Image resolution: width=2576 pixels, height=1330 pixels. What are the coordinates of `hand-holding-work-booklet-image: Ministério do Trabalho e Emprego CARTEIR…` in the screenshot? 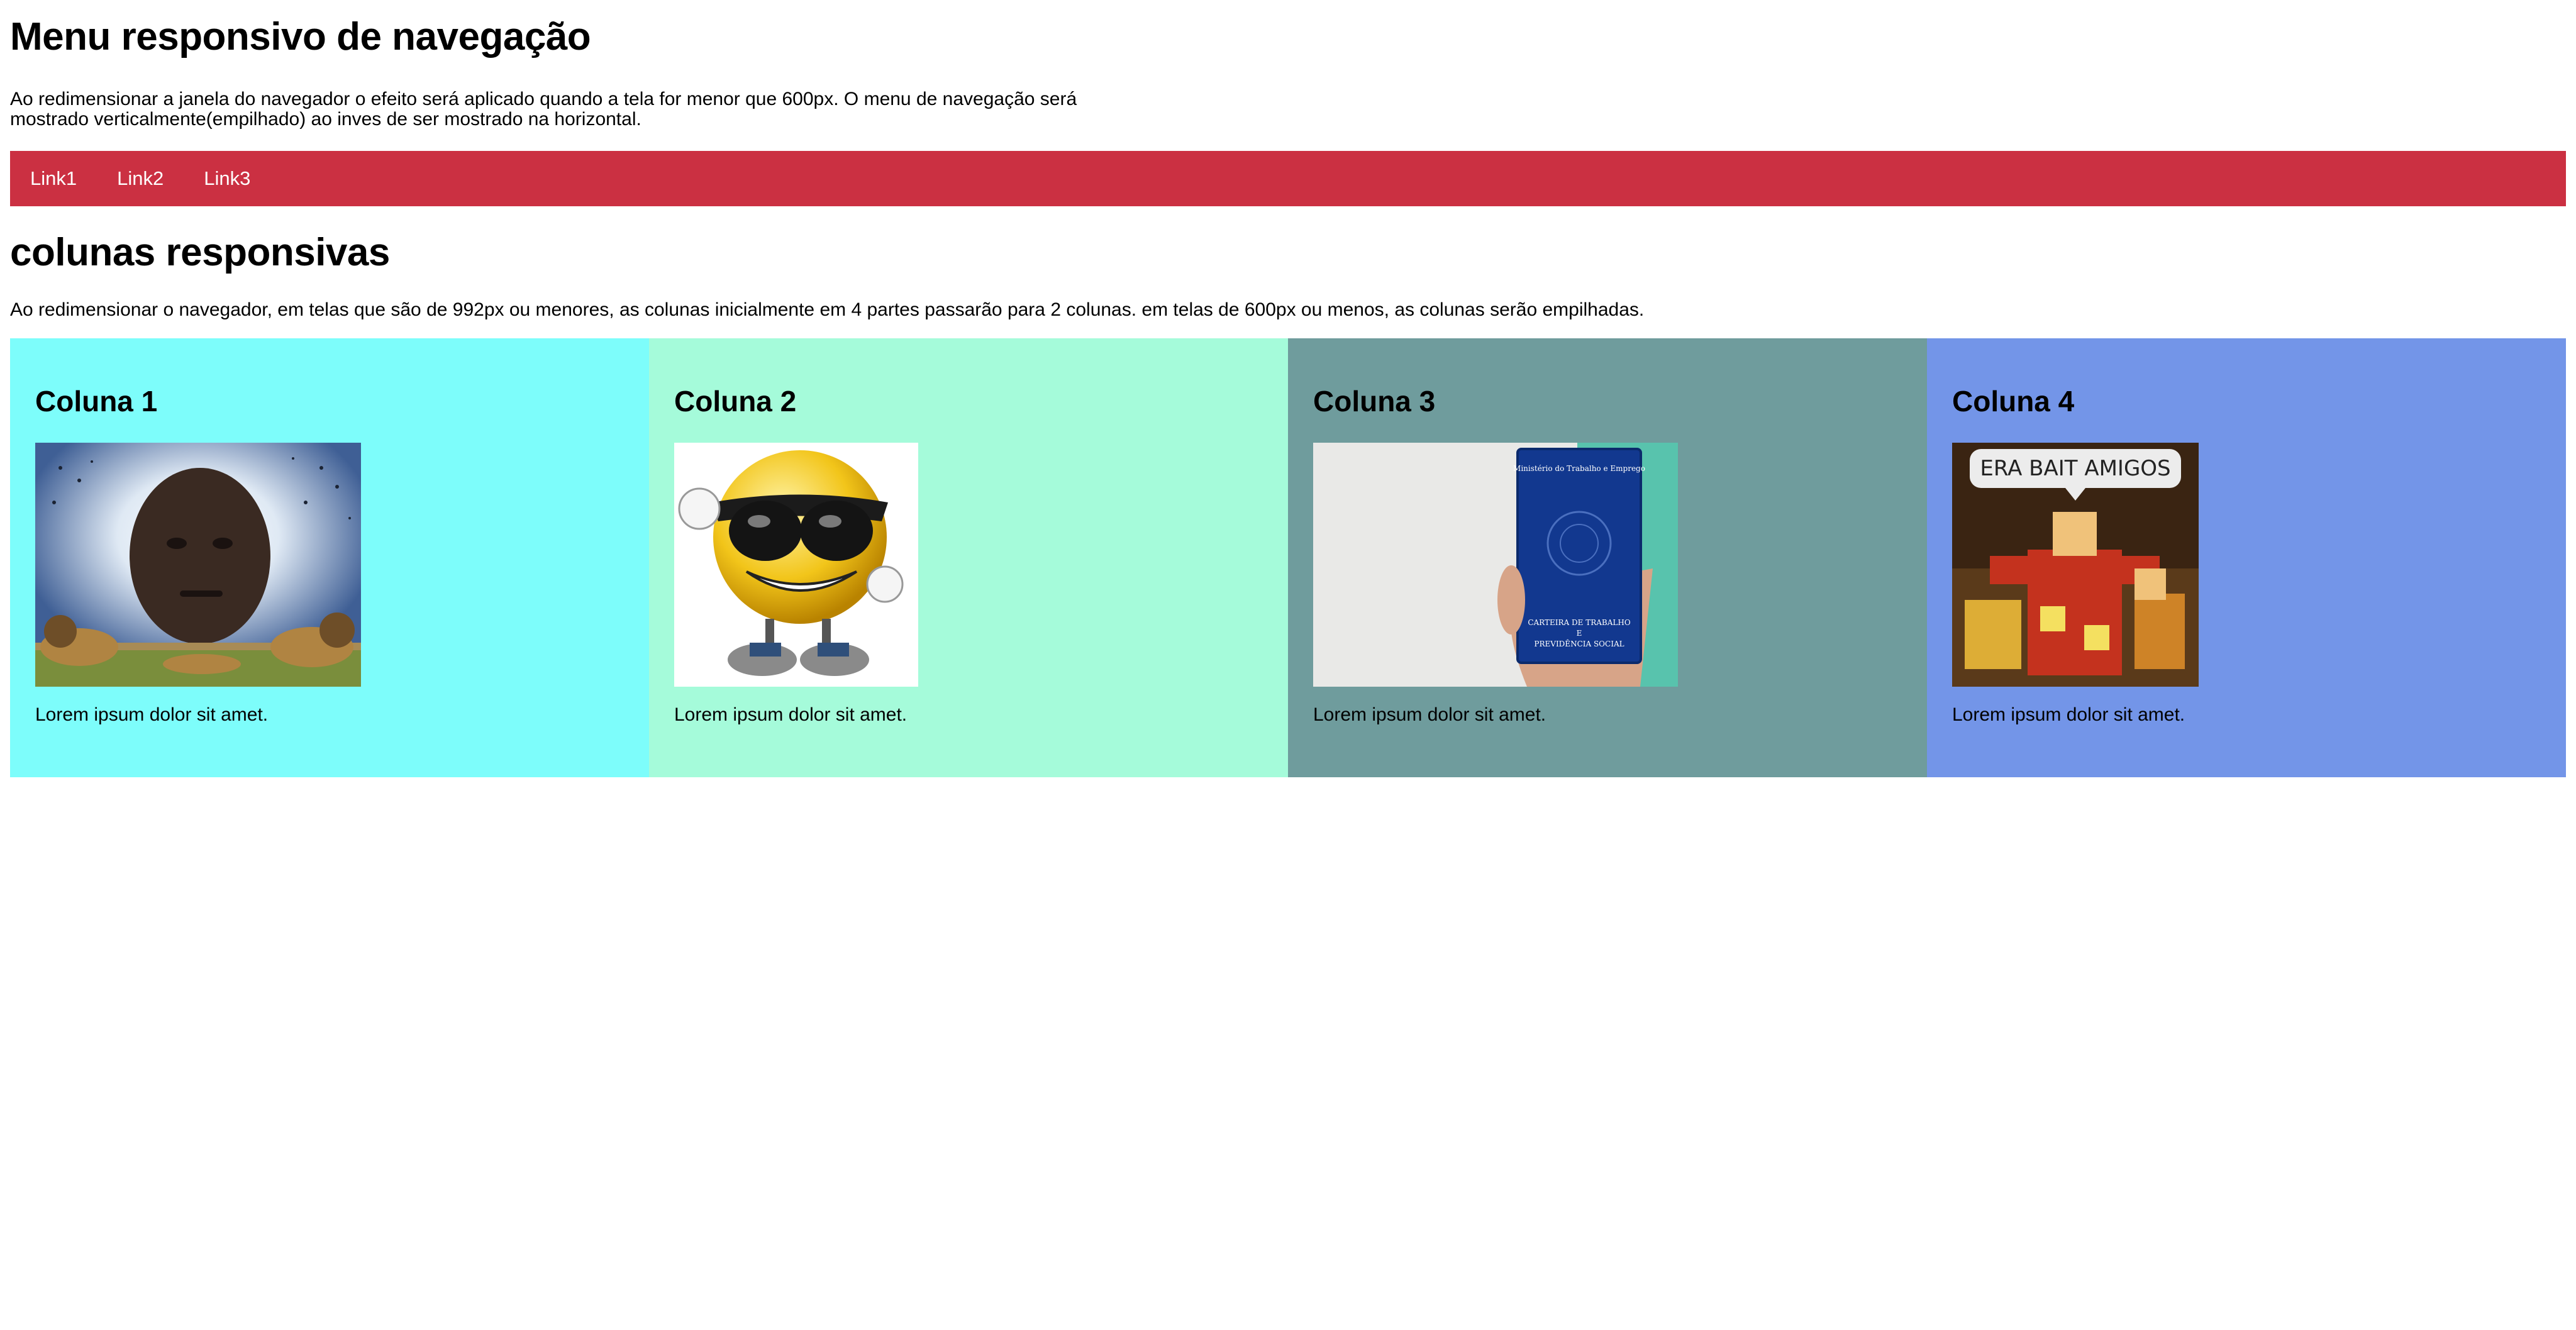 It's located at (1607, 565).